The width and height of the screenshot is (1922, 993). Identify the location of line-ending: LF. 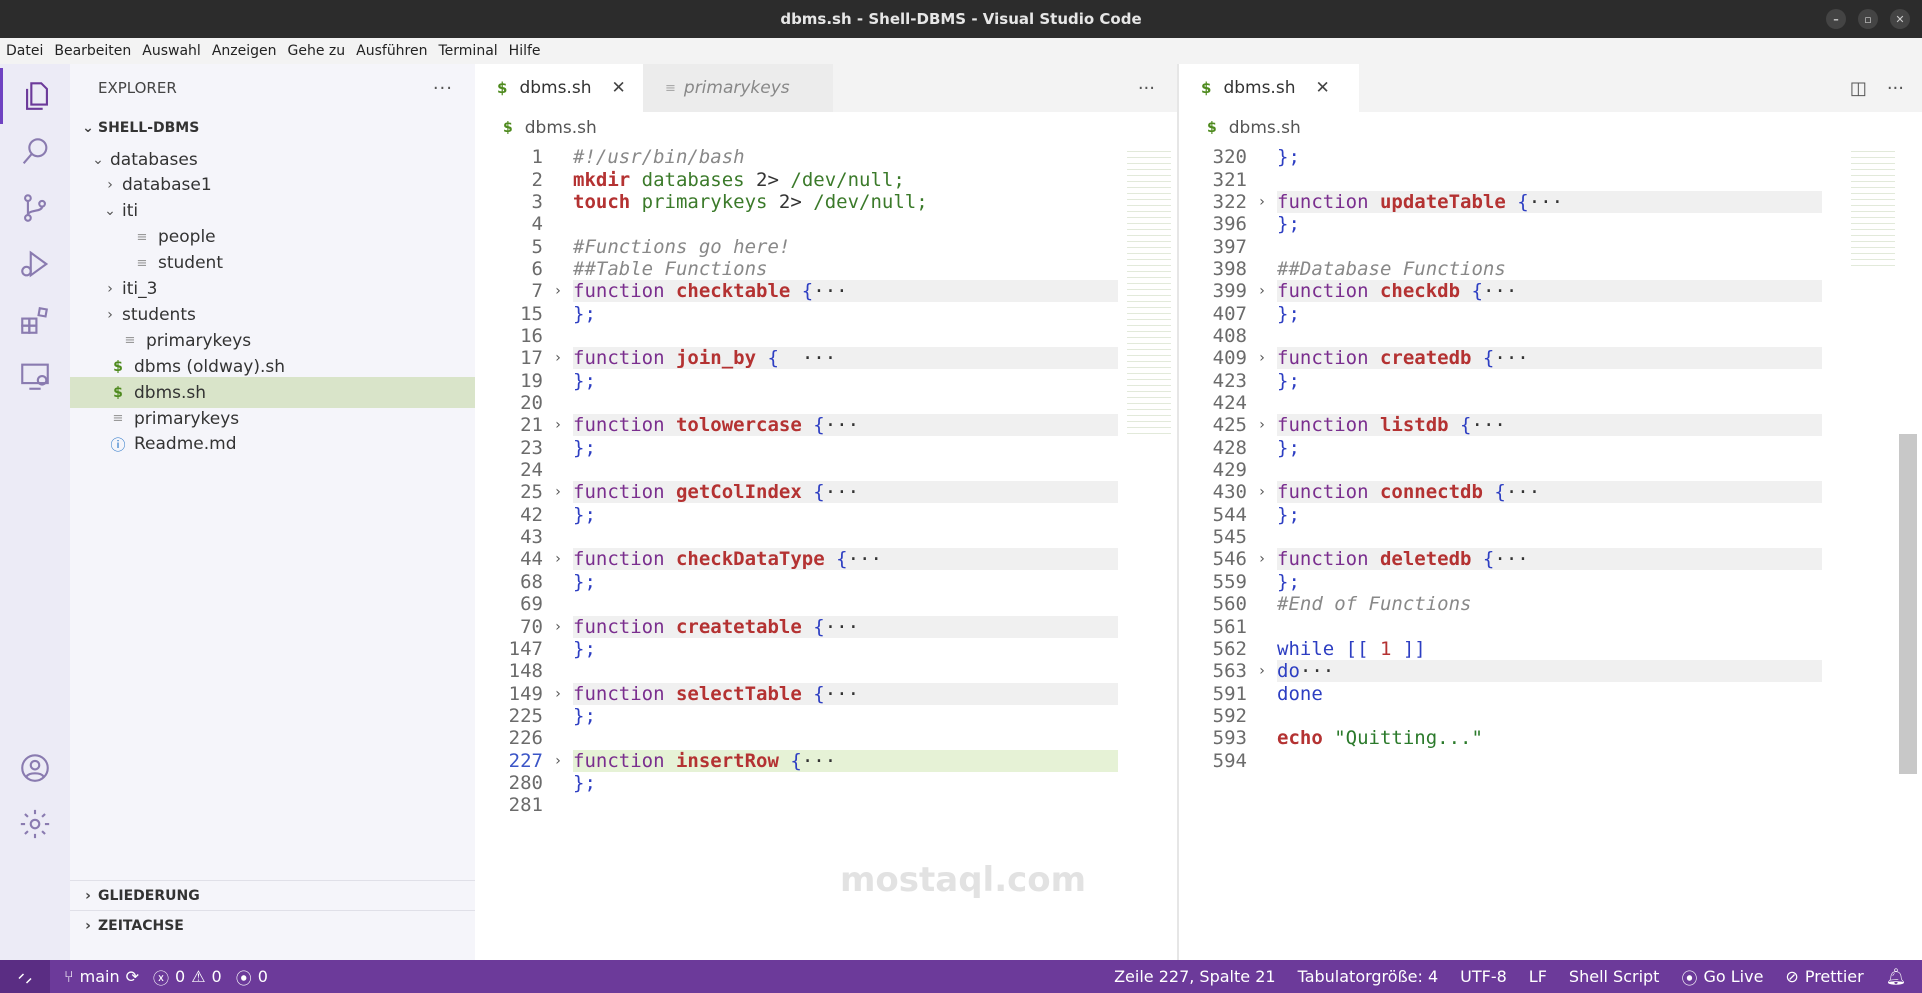
(1538, 976).